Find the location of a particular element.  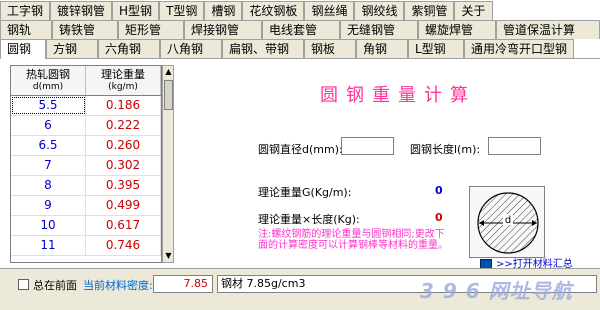

scroll-down-icon: ▼ is located at coordinates (168, 256).